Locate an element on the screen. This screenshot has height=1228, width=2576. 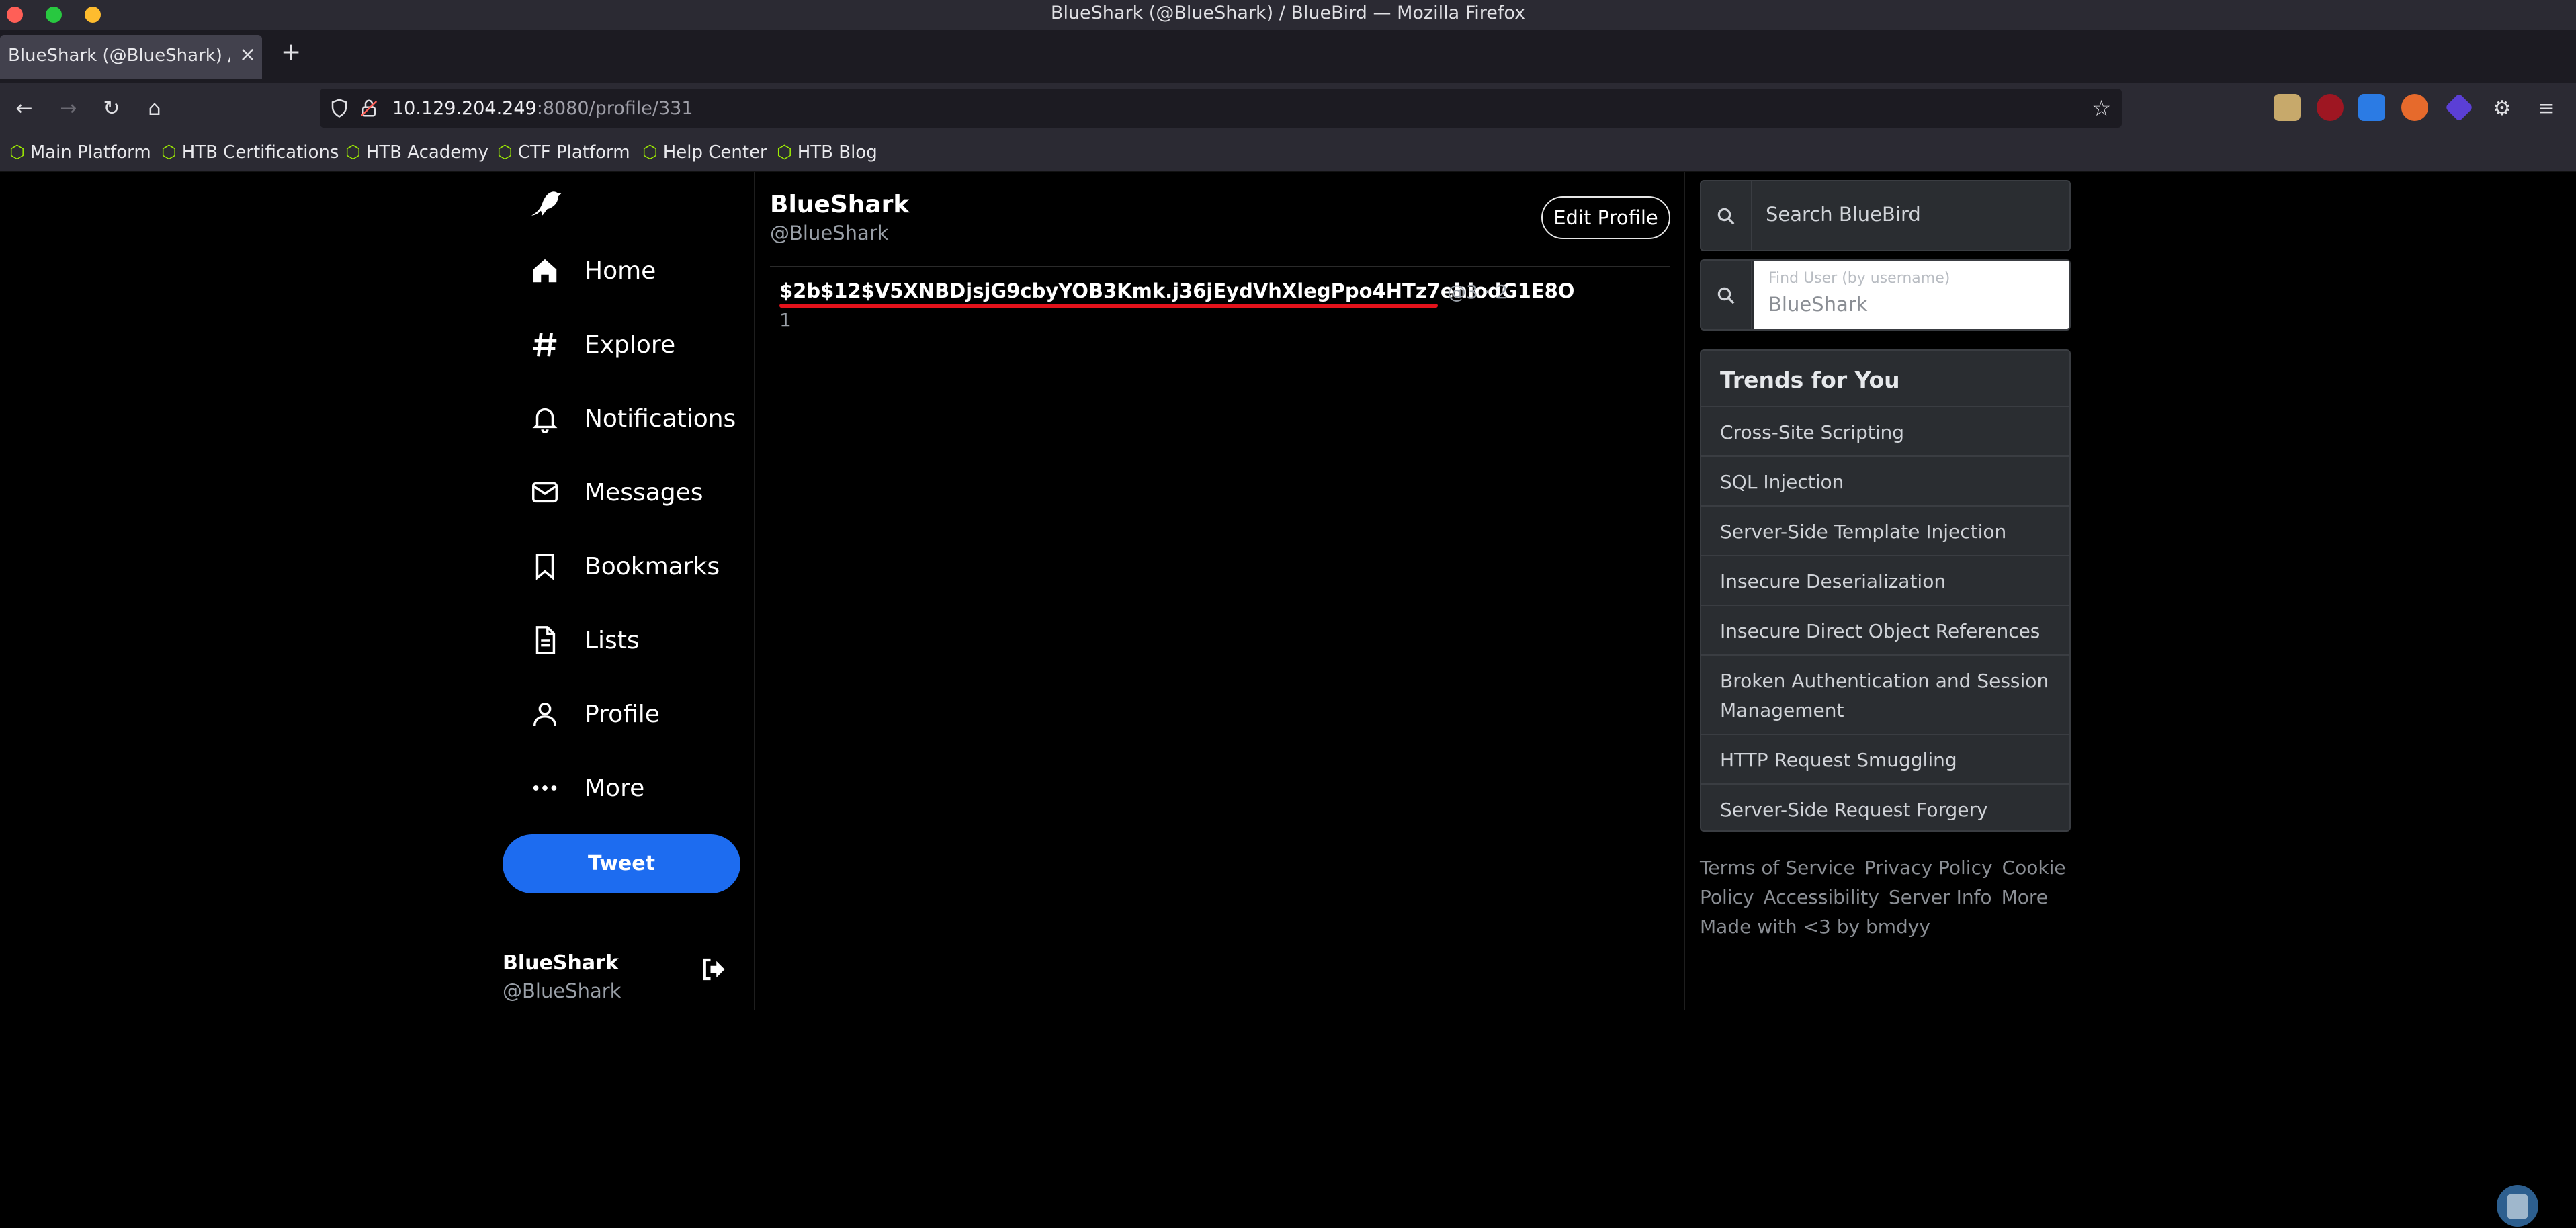
nav-label: Explore is located at coordinates (630, 345).